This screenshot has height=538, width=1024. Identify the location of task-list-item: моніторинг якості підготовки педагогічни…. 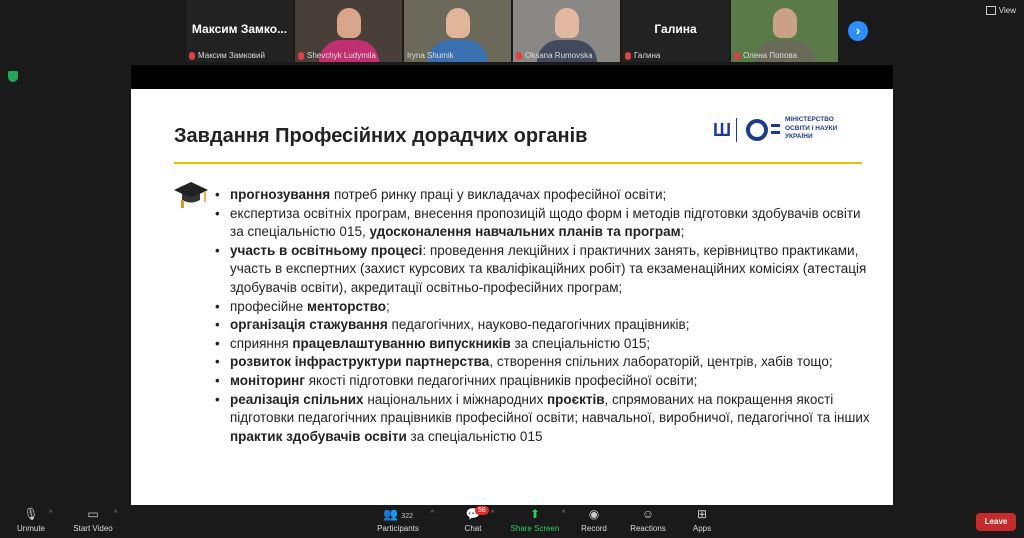
(545, 381).